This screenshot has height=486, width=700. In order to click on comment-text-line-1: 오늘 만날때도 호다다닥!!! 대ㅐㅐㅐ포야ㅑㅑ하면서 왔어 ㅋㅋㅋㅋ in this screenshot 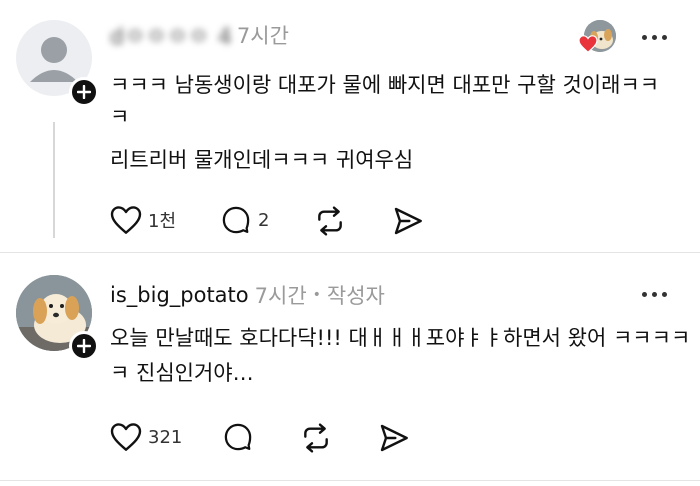, I will do `click(400, 338)`.